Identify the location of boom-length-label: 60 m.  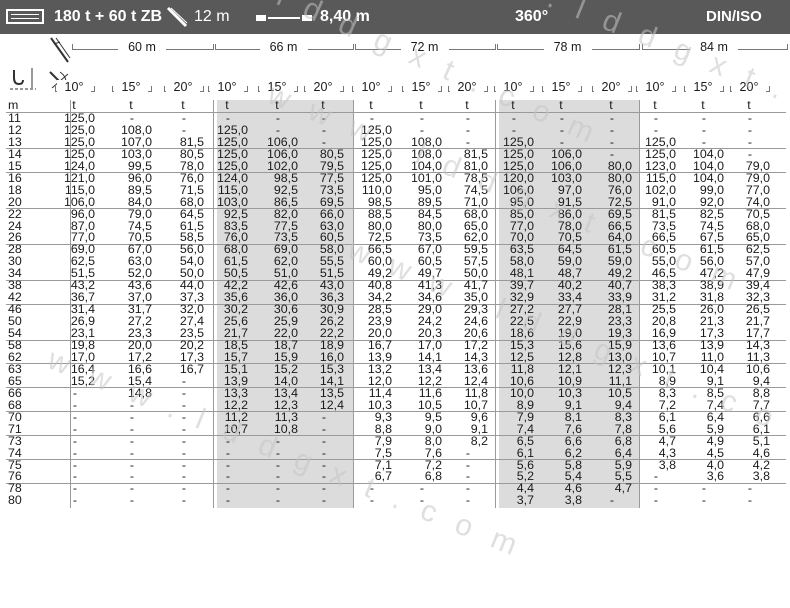
(142, 47).